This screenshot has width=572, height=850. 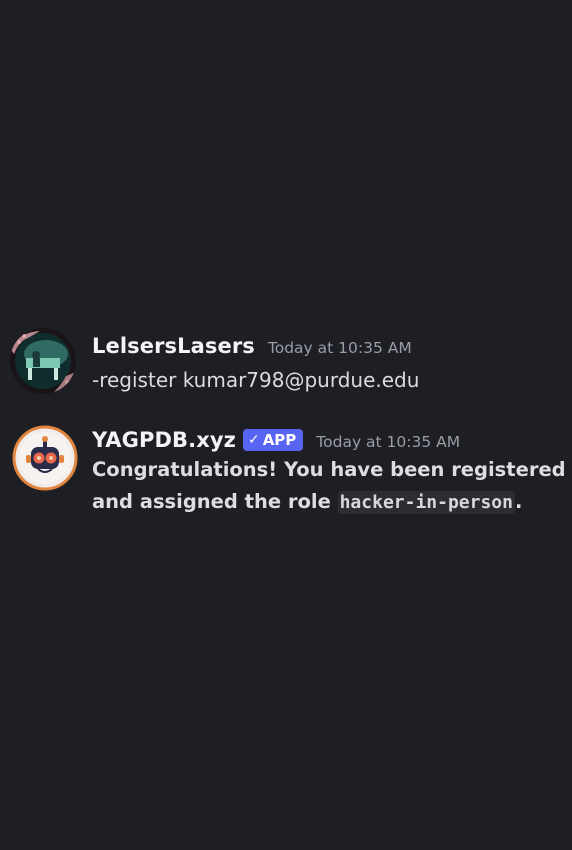 What do you see at coordinates (215, 501) in the screenshot?
I see `message-text: and assigned the role` at bounding box center [215, 501].